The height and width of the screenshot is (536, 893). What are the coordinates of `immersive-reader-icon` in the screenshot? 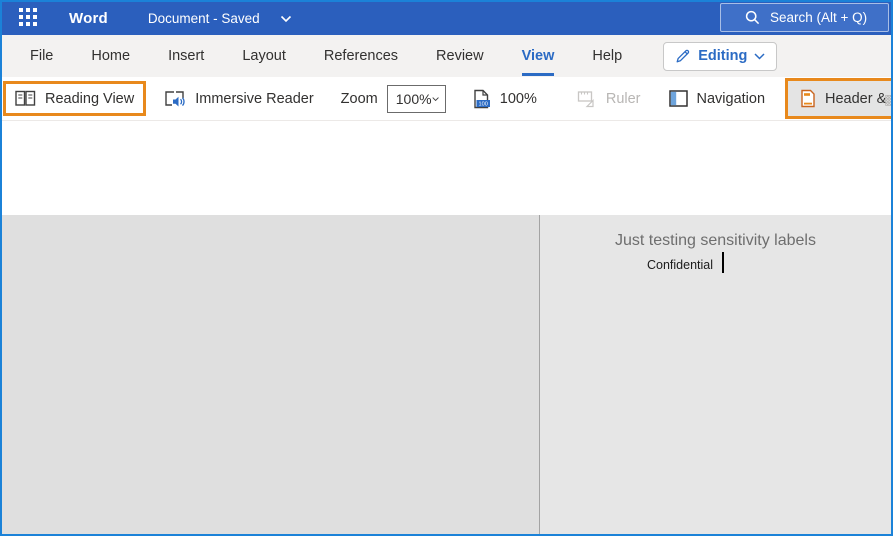 It's located at (175, 98).